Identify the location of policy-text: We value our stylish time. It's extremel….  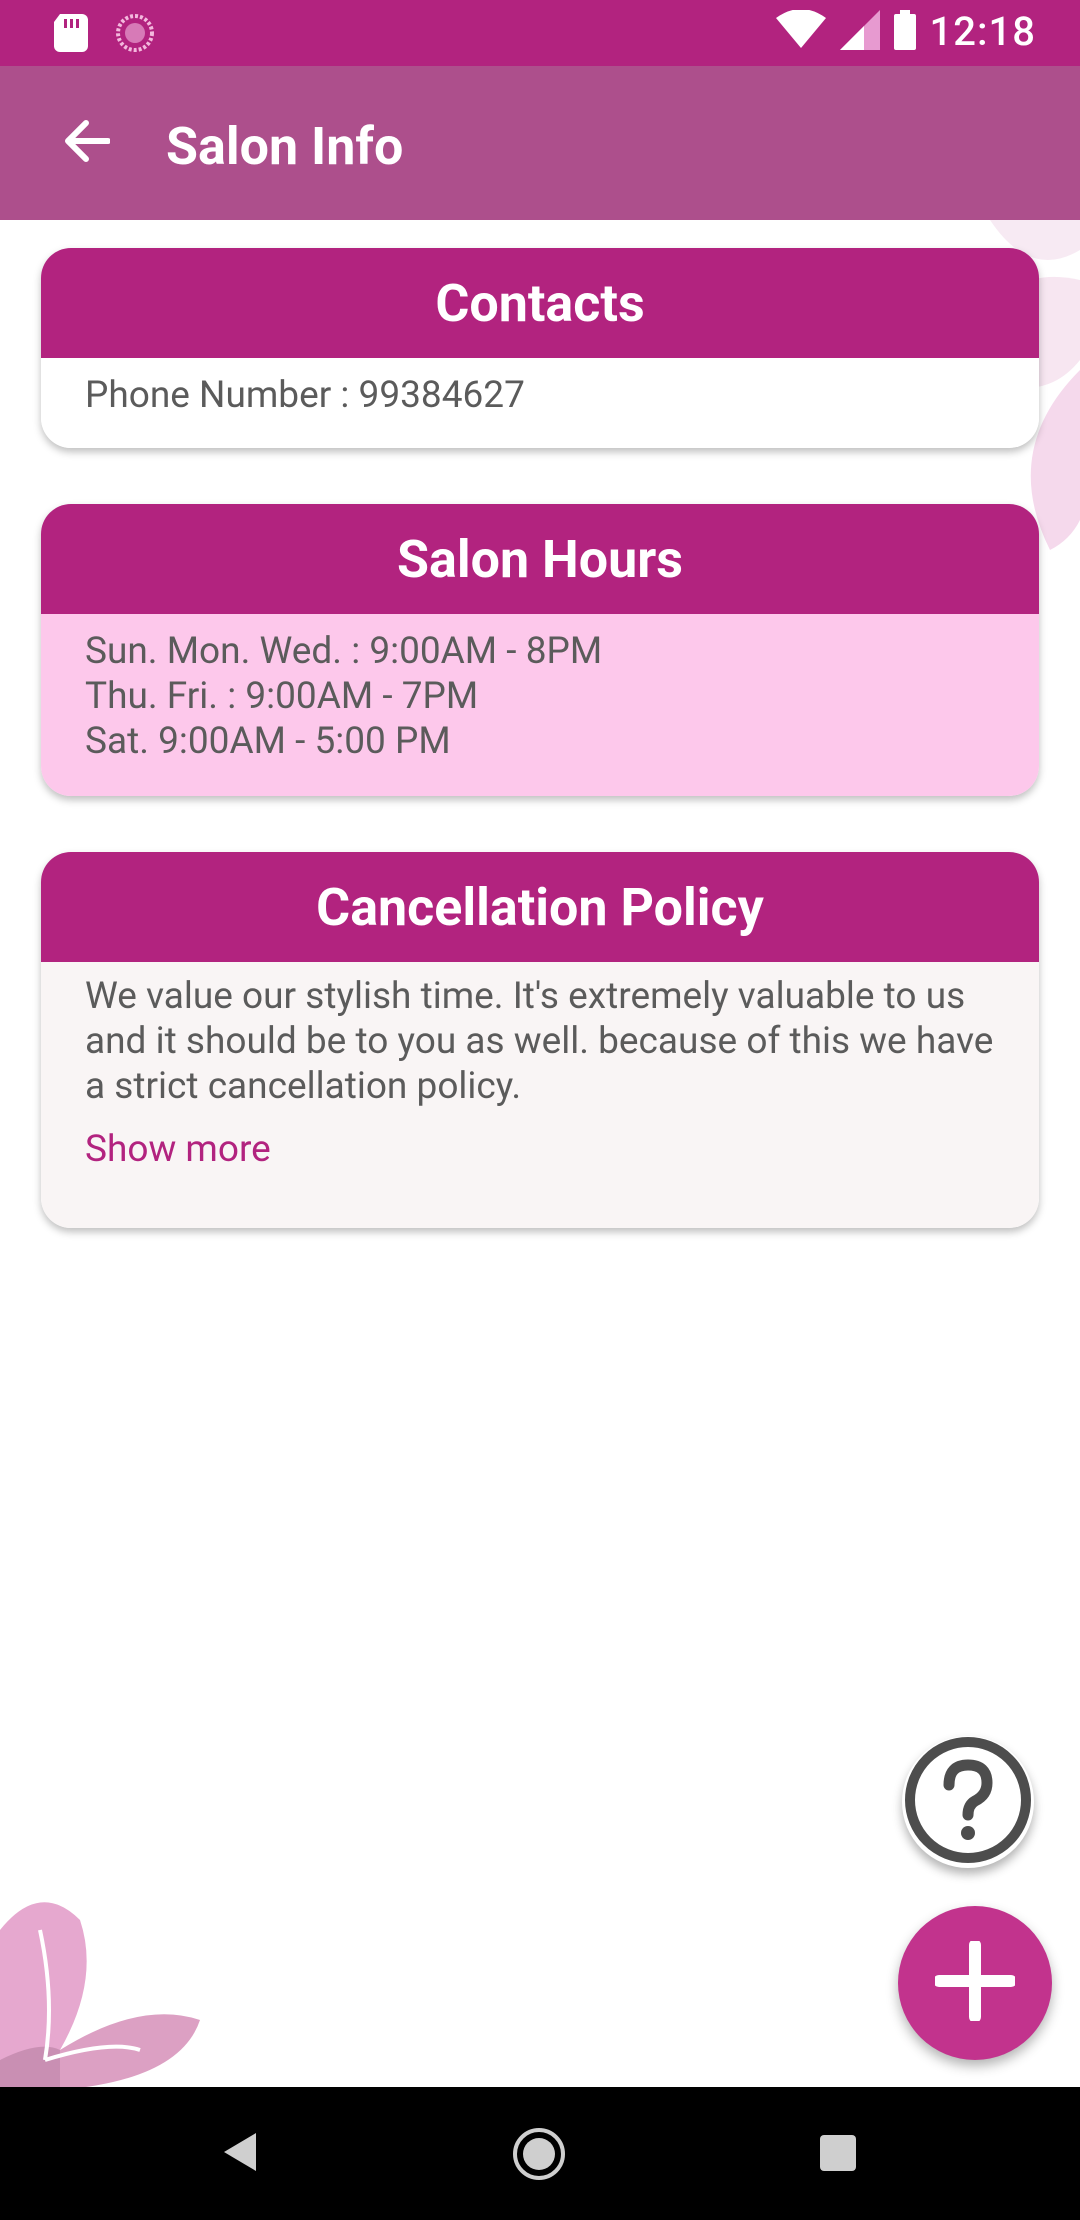
(539, 1041).